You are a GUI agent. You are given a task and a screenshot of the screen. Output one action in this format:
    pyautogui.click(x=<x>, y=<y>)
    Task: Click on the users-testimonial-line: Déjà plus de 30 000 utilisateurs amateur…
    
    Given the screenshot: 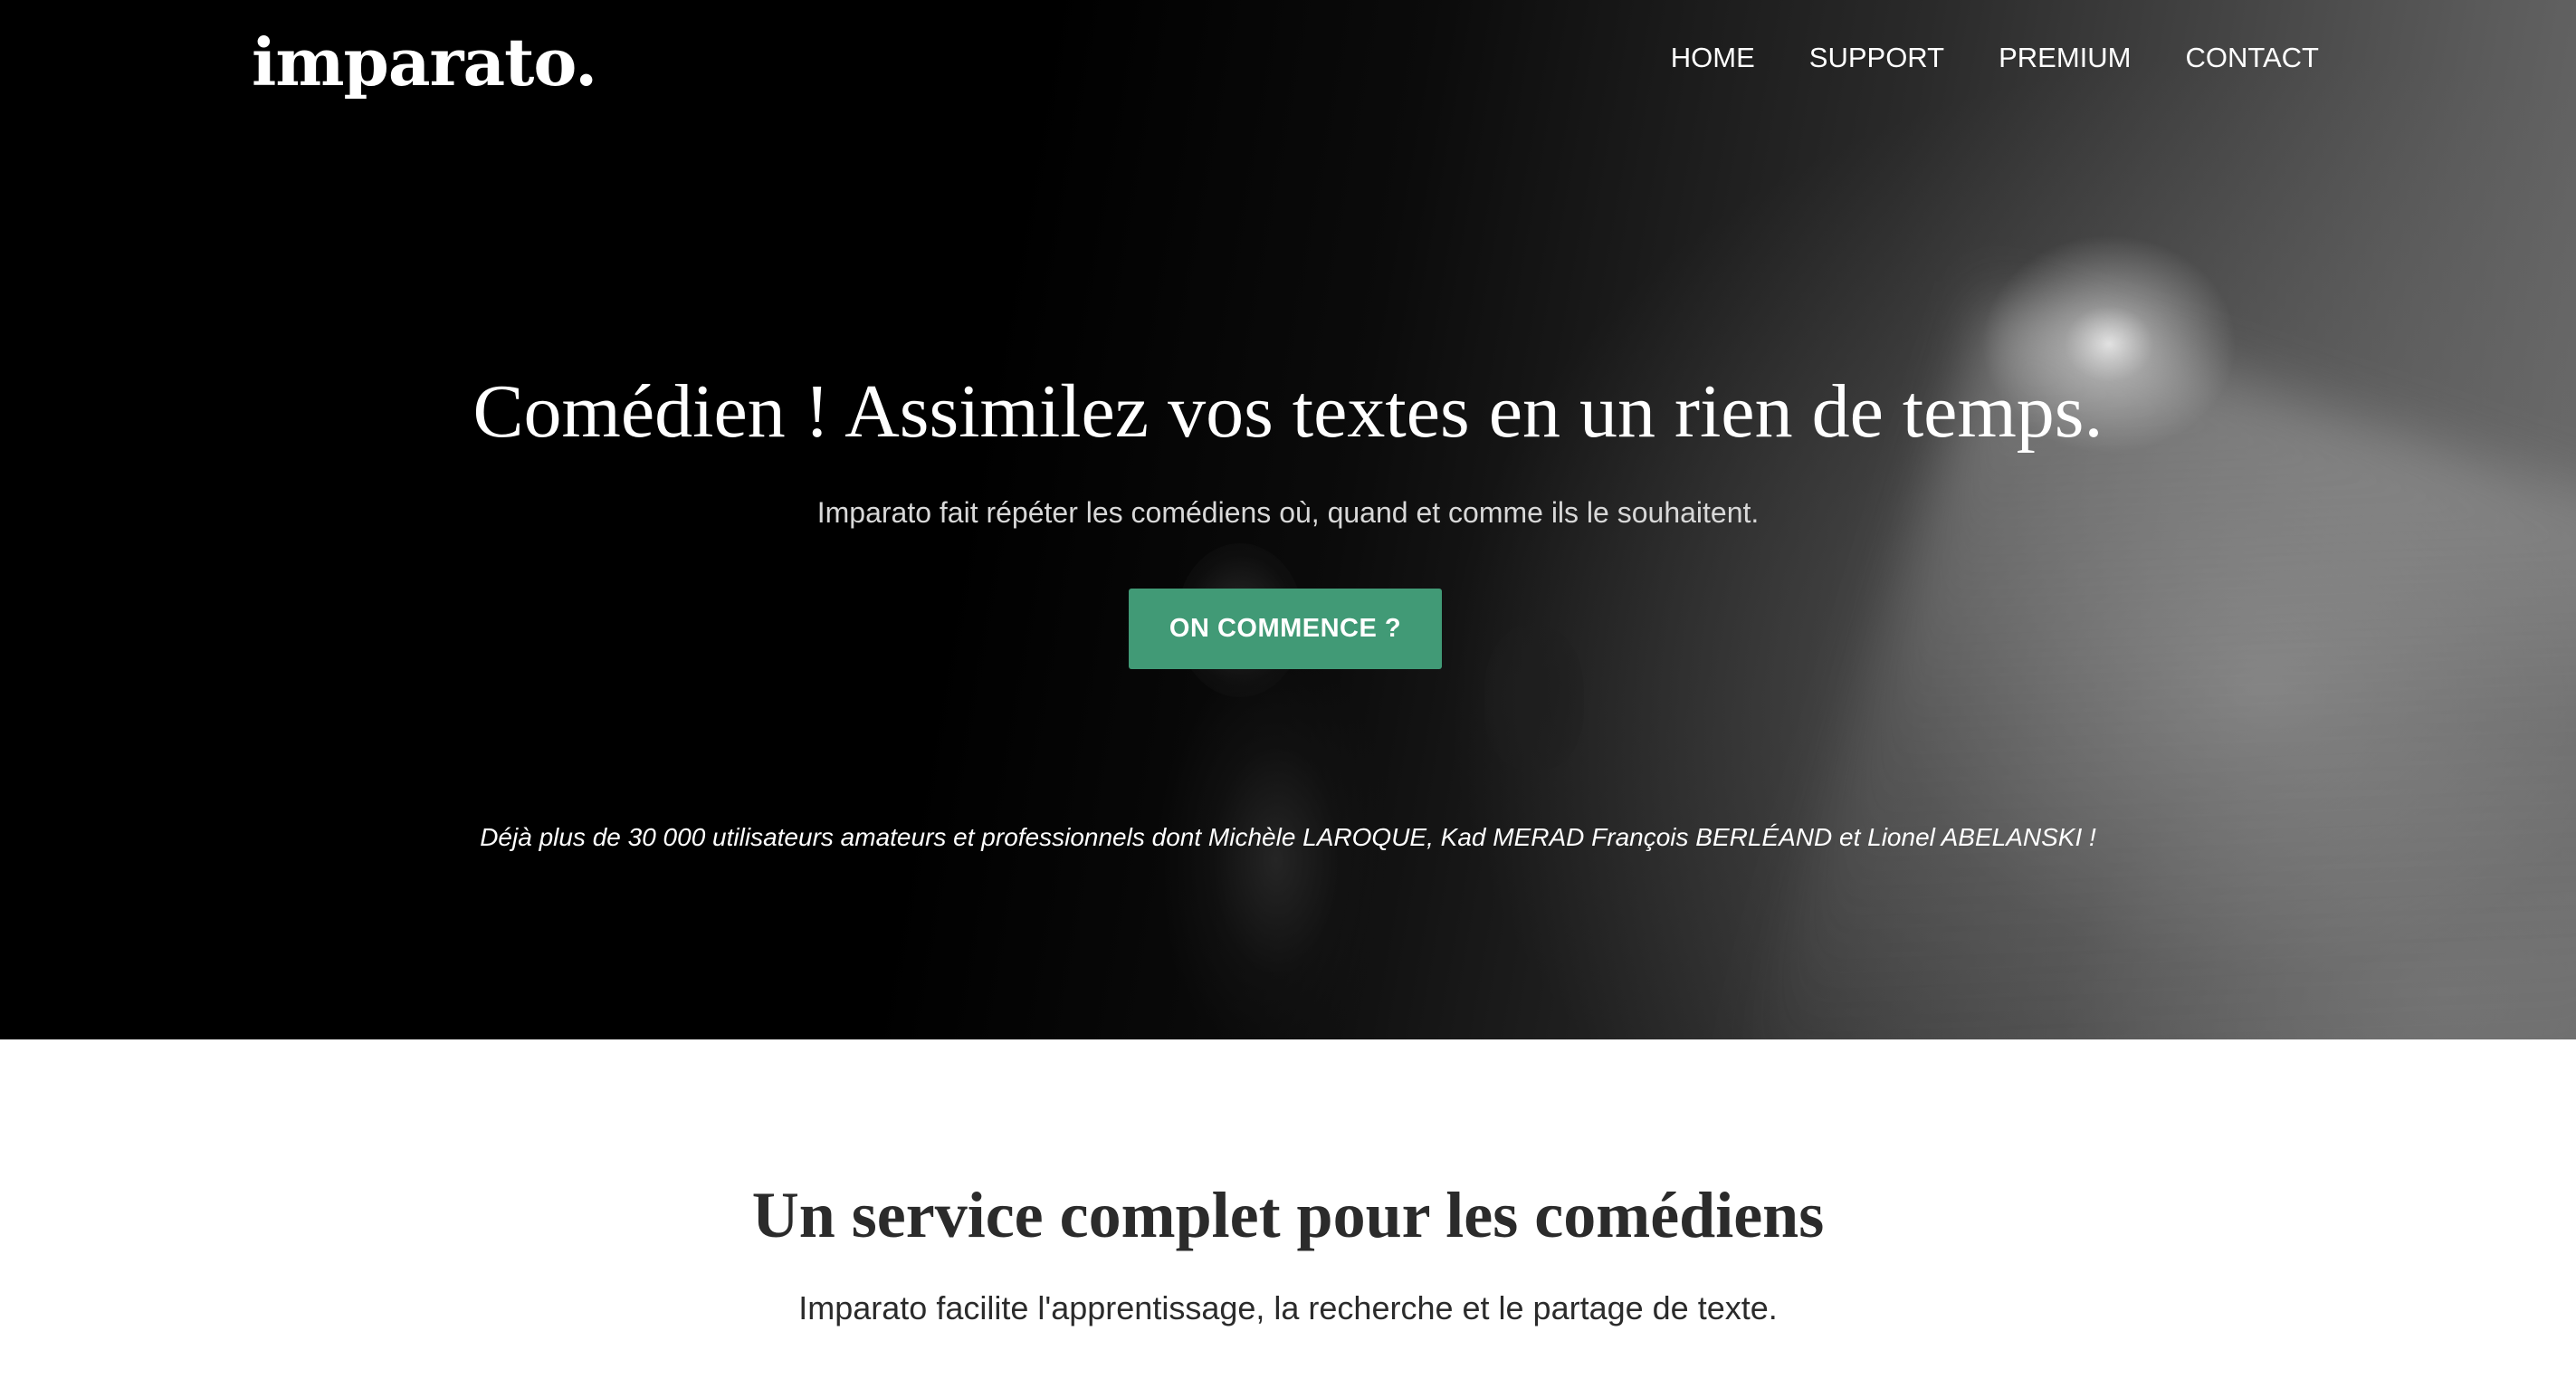 What is the action you would take?
    pyautogui.click(x=1288, y=837)
    